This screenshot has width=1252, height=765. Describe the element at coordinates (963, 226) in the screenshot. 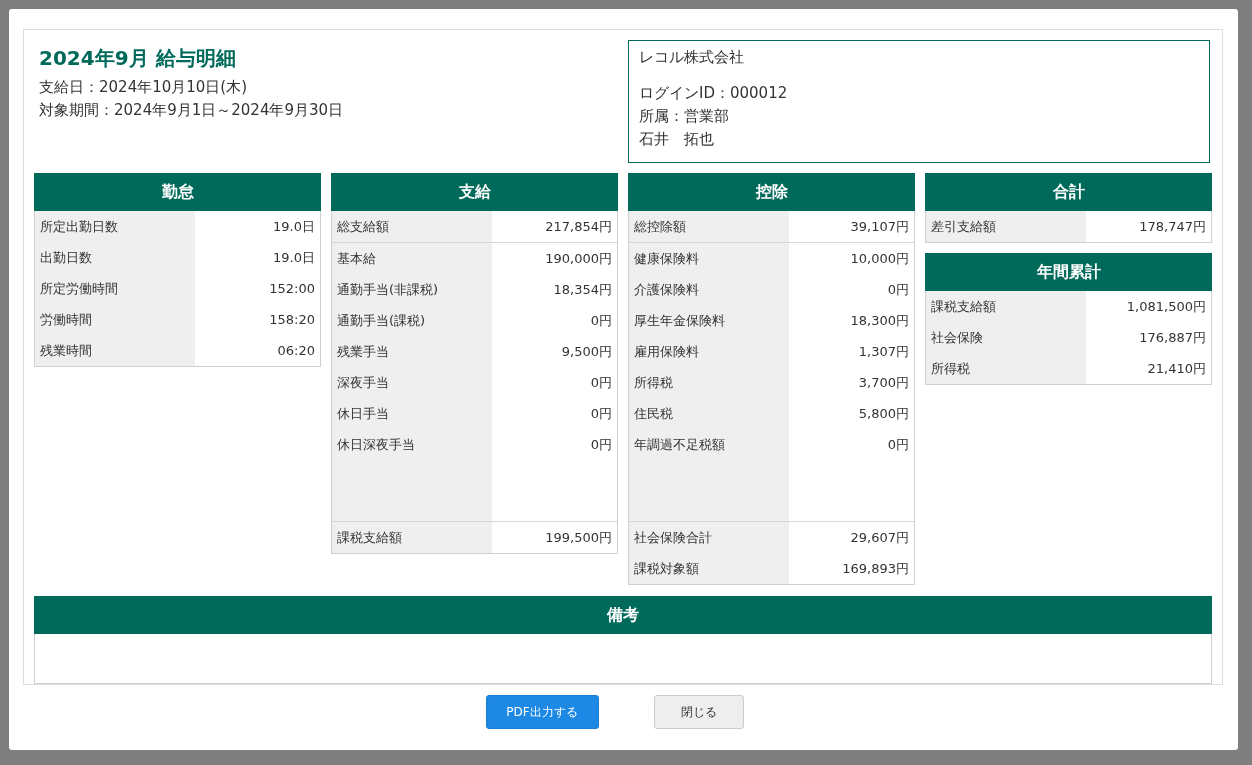

I see `label-cell-text: 差引支給額` at that location.